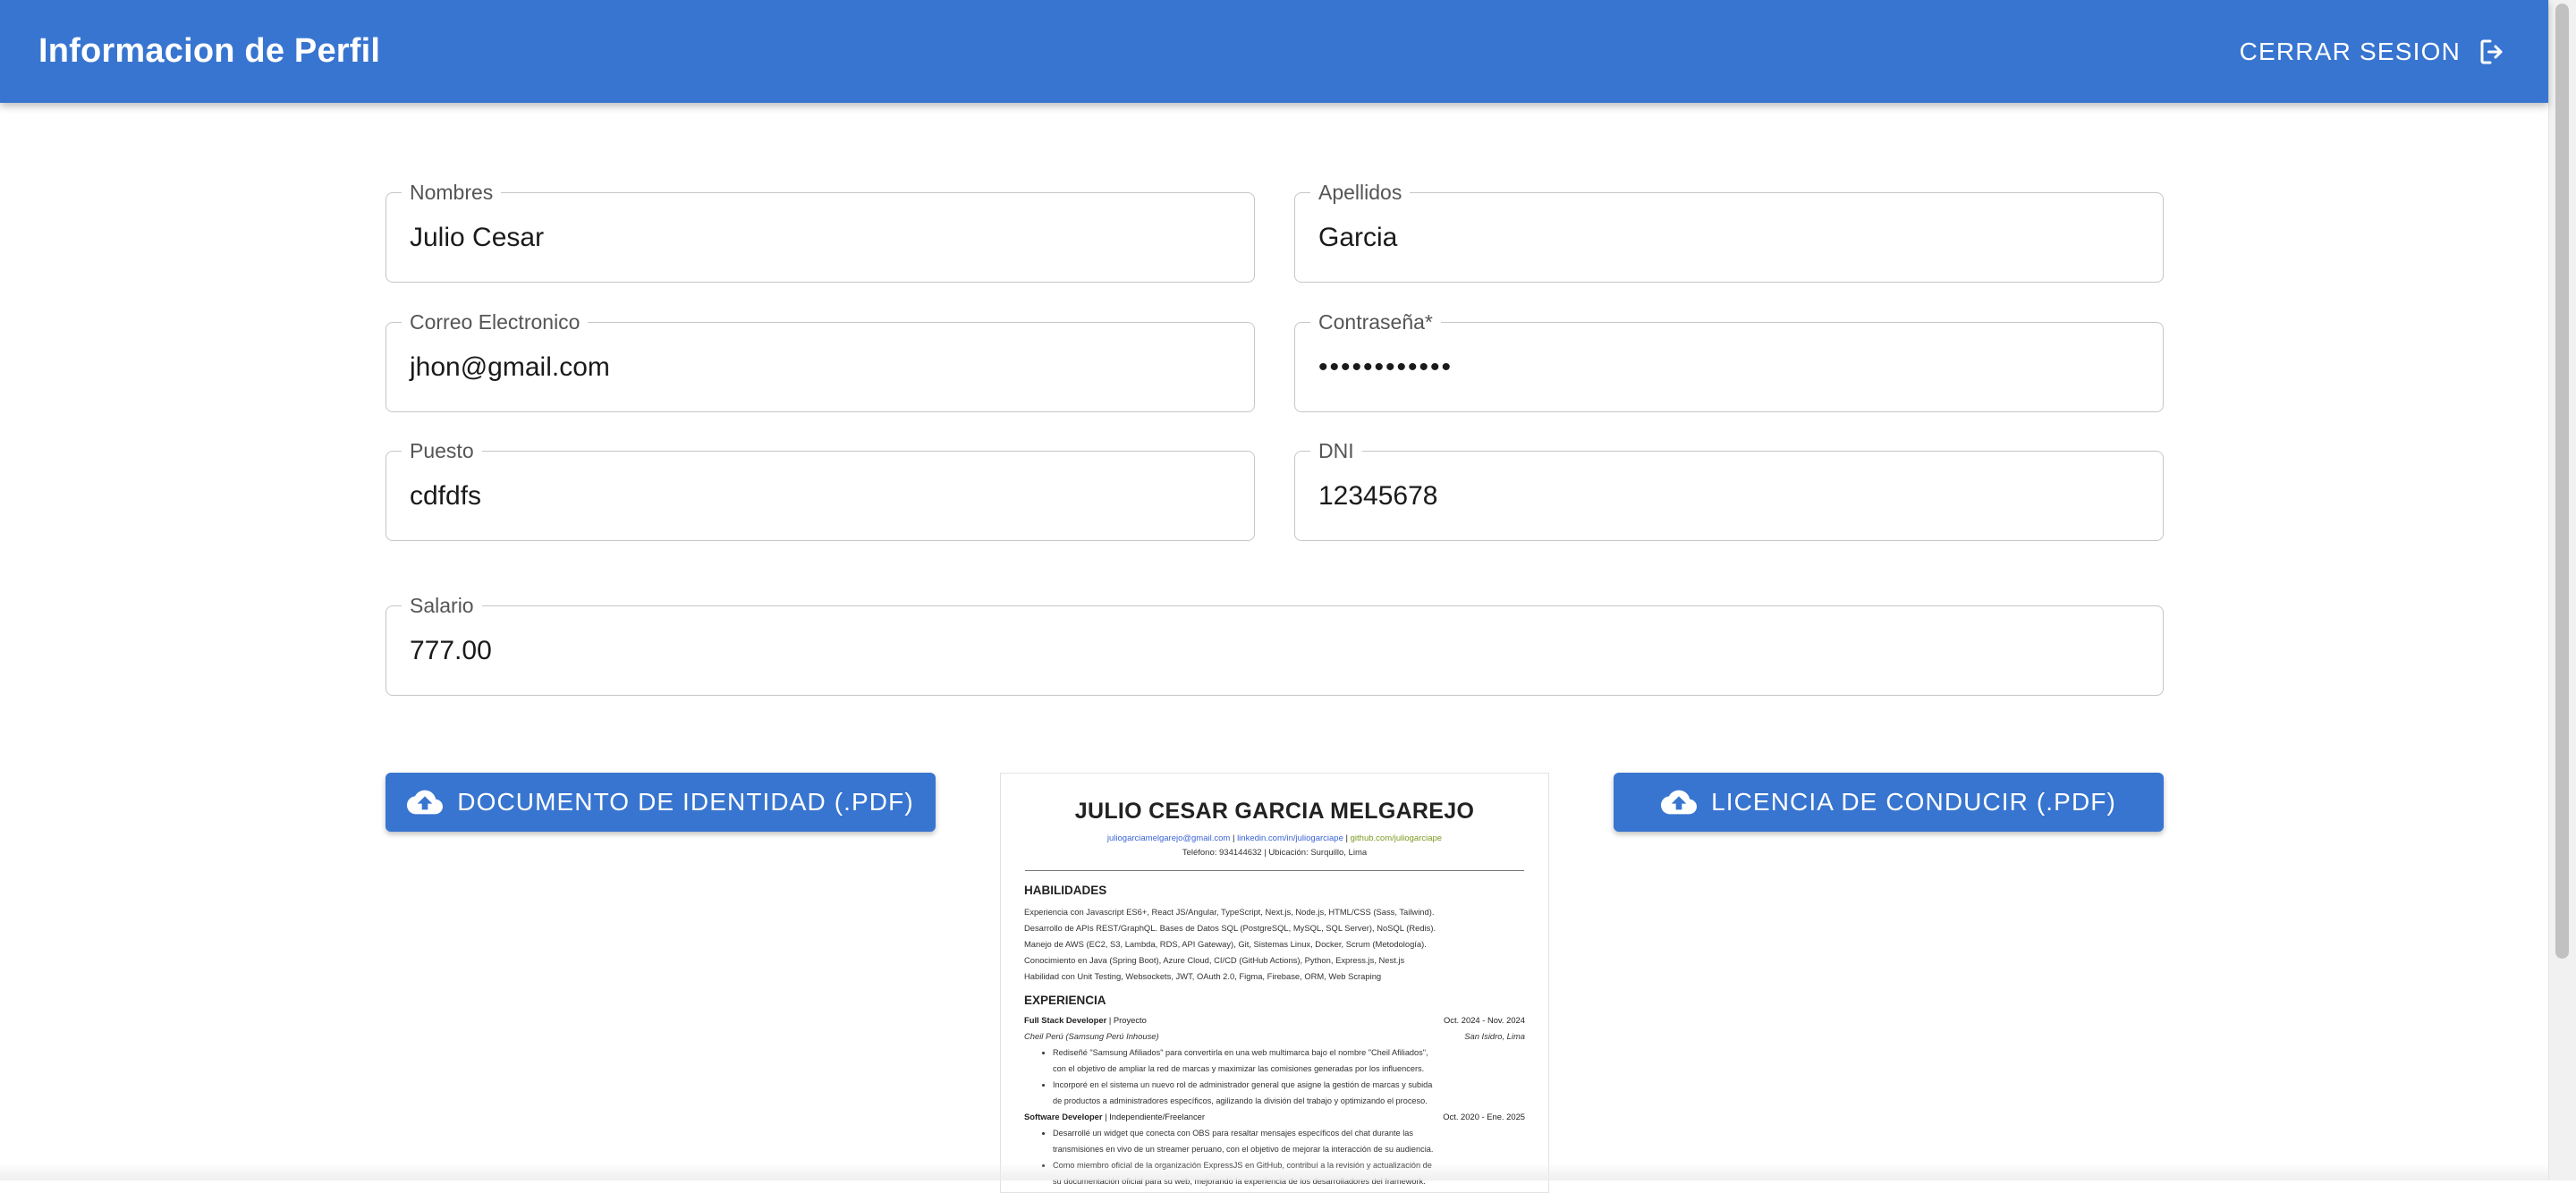  What do you see at coordinates (477, 237) in the screenshot?
I see `nombres-input: Julio Cesar` at bounding box center [477, 237].